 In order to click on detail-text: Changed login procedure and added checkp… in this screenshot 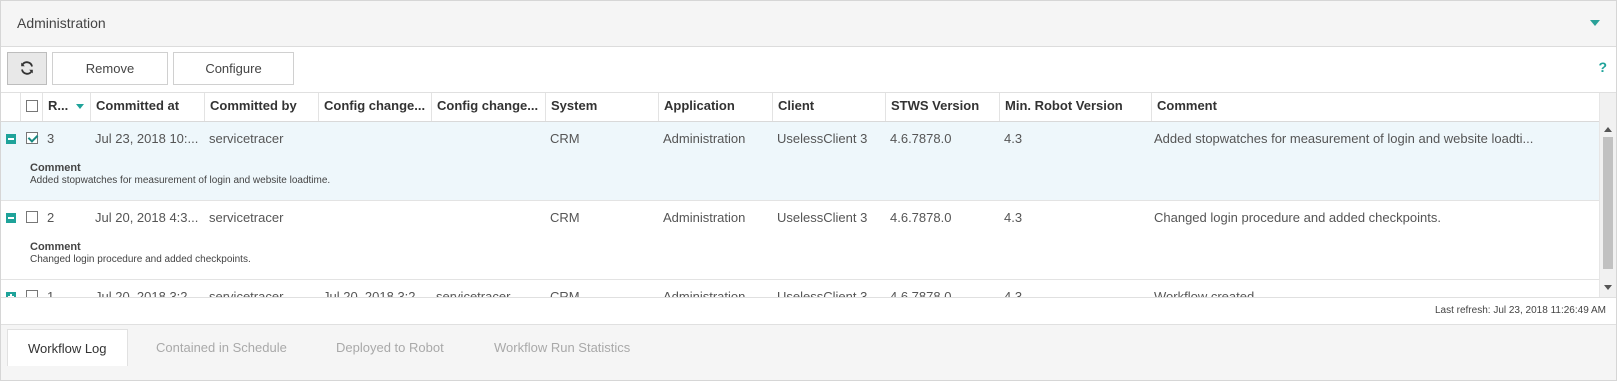, I will do `click(140, 259)`.